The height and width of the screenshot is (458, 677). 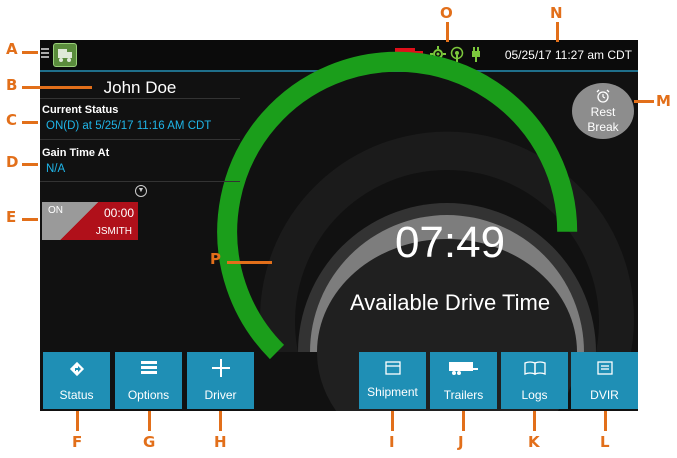 I want to click on callout-o: O, so click(x=446, y=13).